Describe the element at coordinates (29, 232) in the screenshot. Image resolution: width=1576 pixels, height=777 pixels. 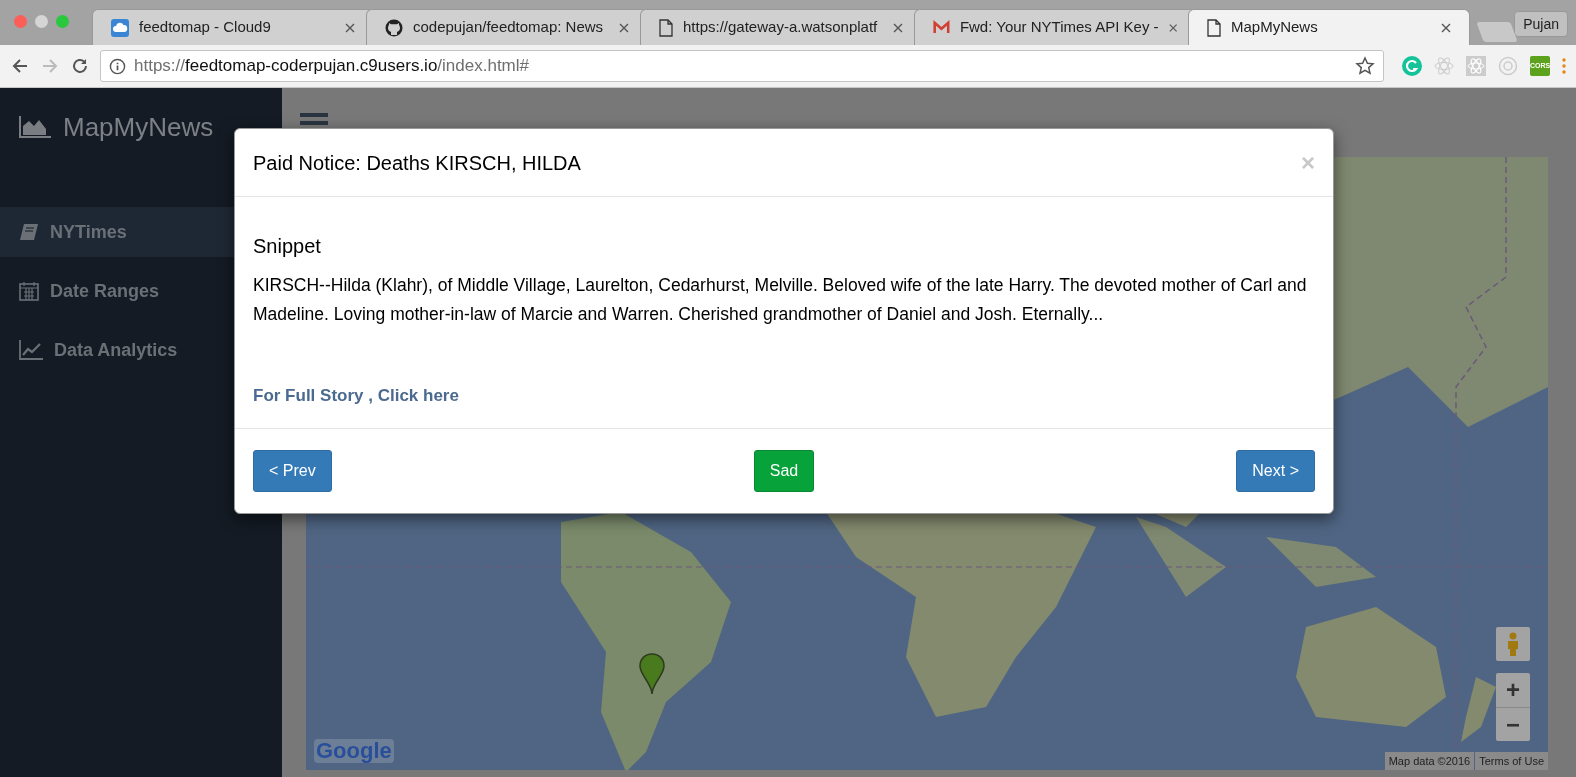
I see `book-icon` at that location.